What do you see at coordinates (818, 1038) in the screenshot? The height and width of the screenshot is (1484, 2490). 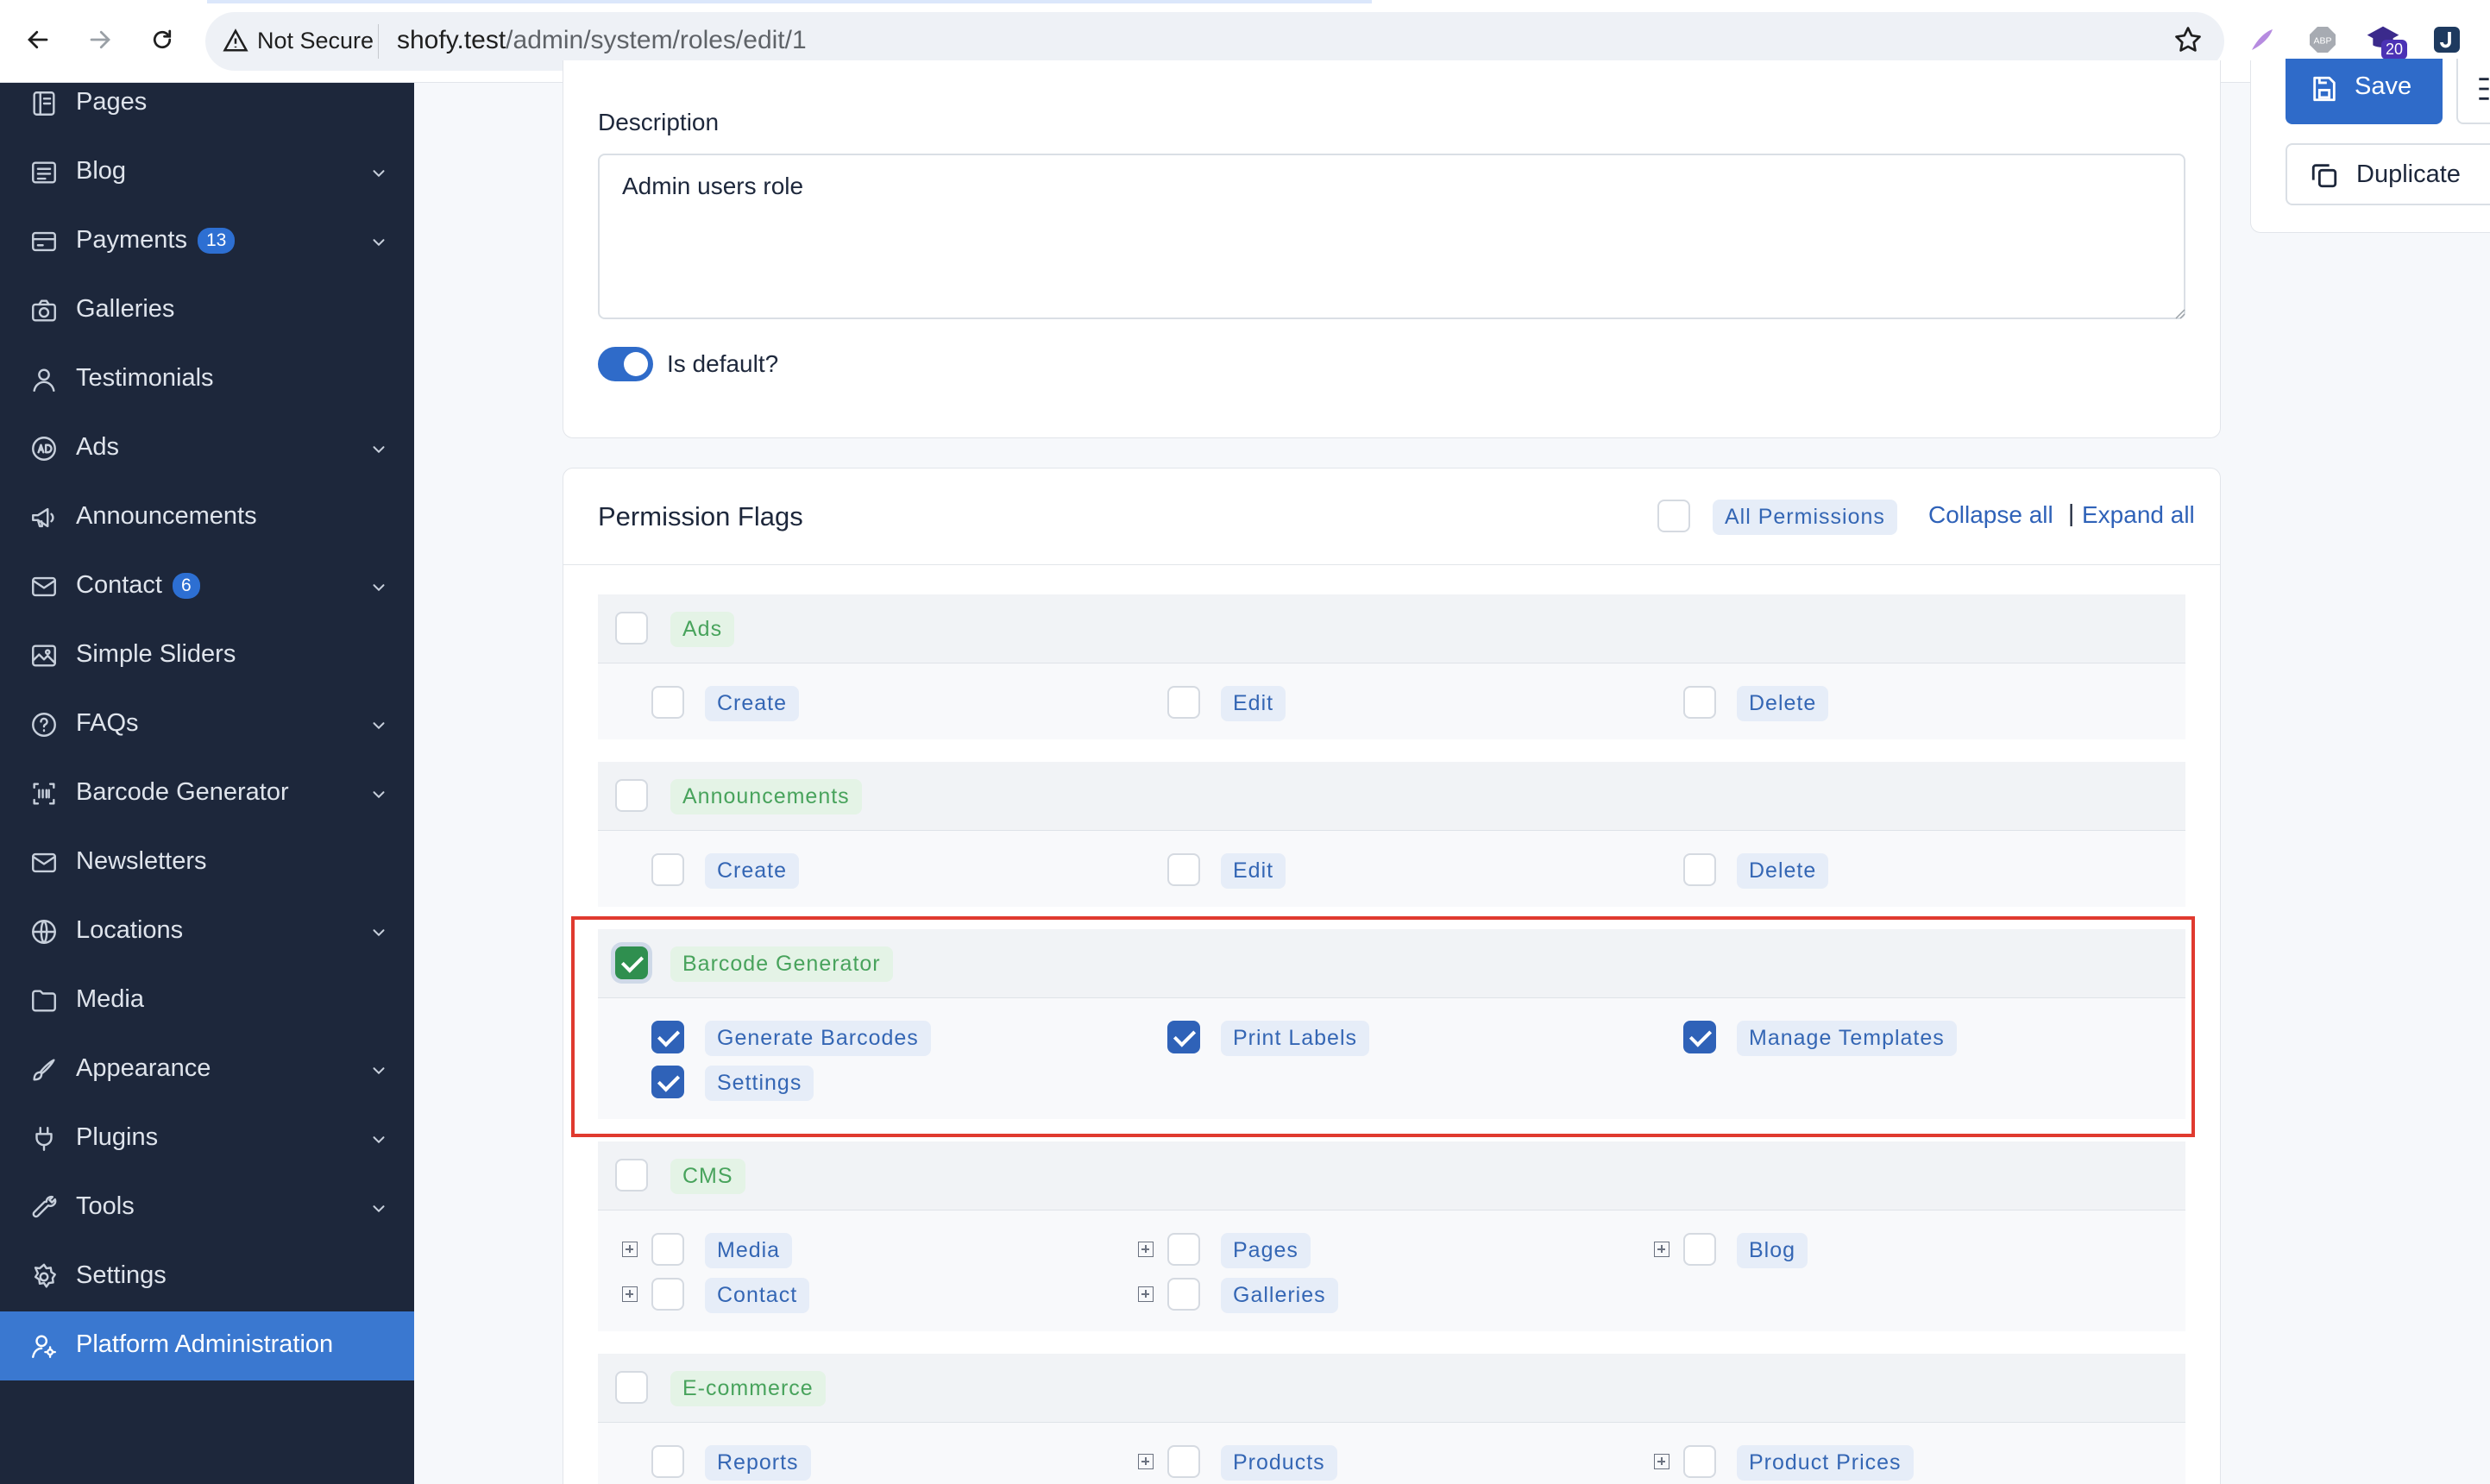 I see `permission-label: Generate Barcodes` at bounding box center [818, 1038].